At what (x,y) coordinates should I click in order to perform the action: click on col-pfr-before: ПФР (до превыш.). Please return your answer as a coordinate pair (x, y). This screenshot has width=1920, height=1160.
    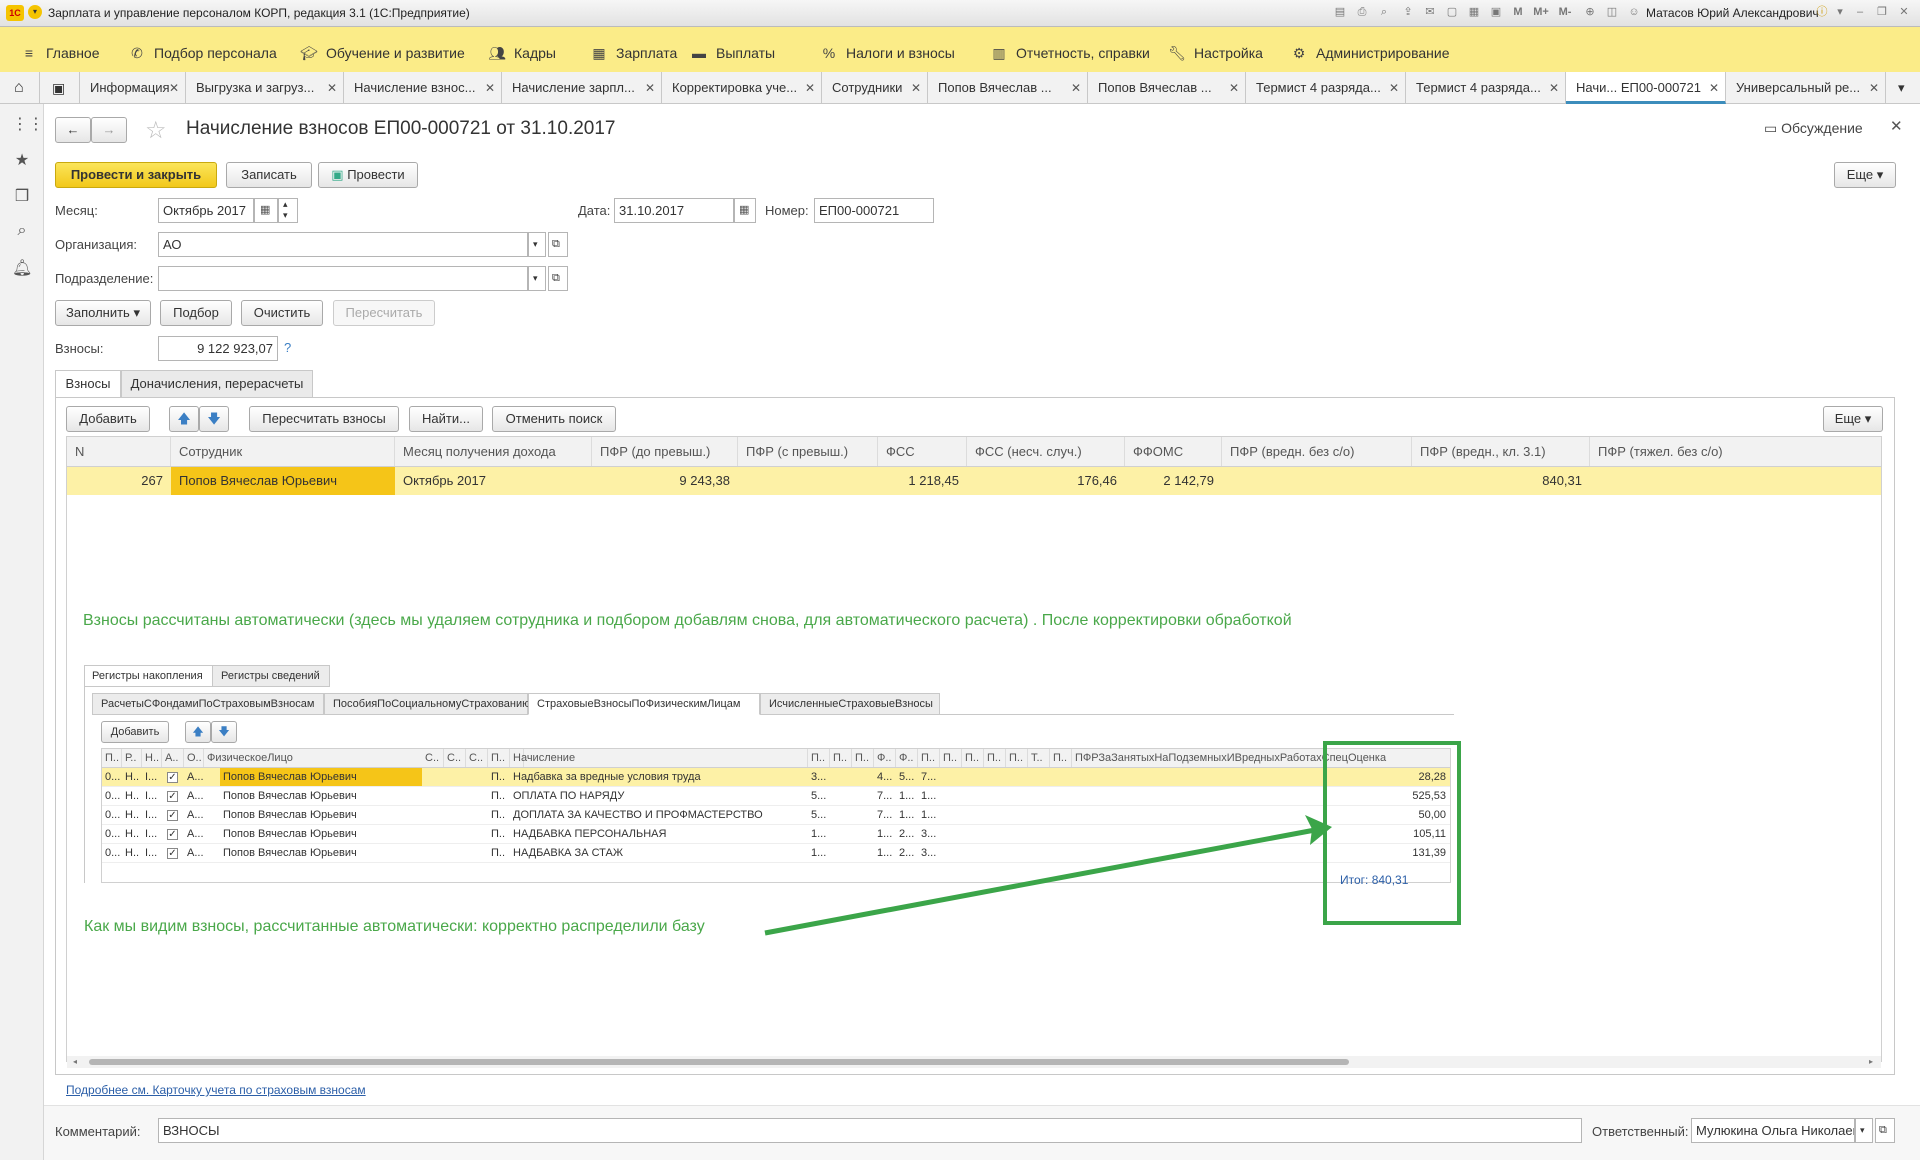
    Looking at the image, I should click on (665, 451).